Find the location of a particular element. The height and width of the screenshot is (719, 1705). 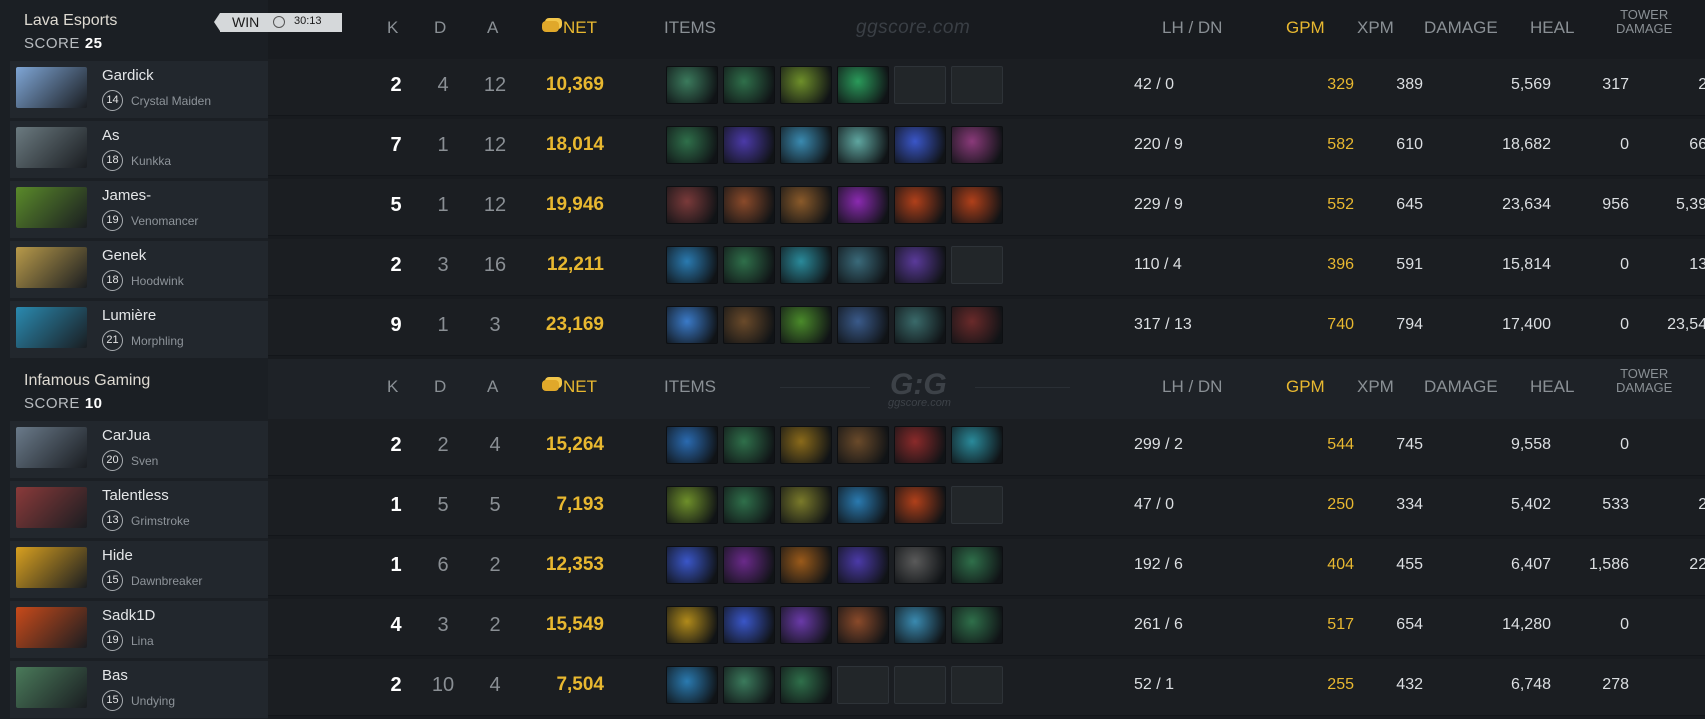

player-card: Hide 15 Dawnbreaker is located at coordinates (139, 569).